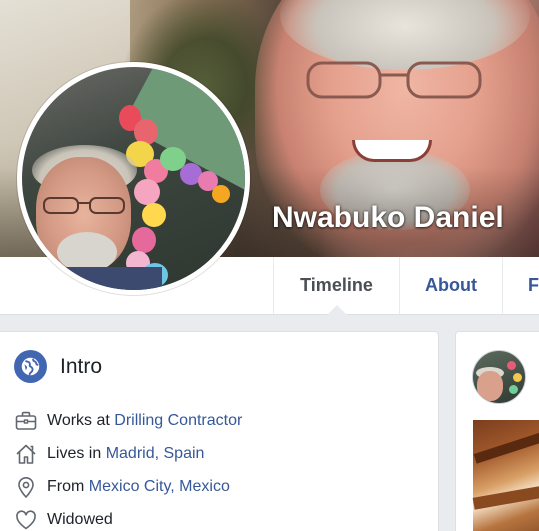 Image resolution: width=539 pixels, height=531 pixels. I want to click on heart-icon, so click(26, 519).